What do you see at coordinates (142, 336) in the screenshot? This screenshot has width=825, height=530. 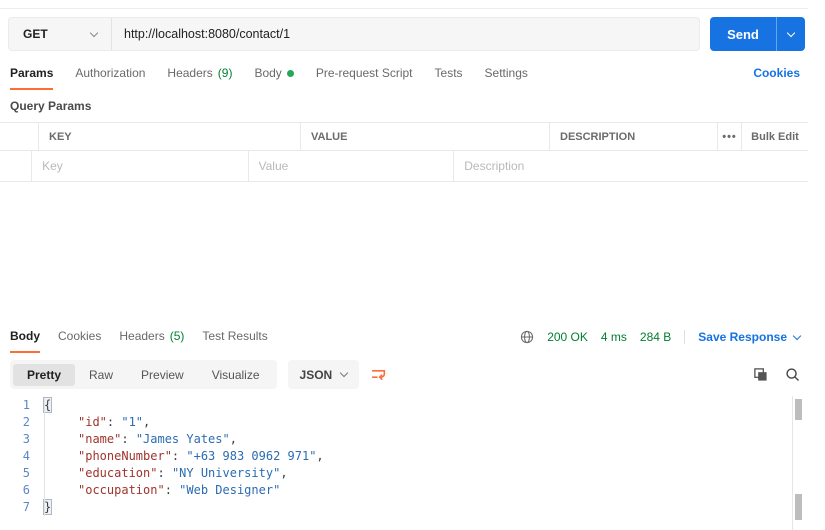 I see `response-headers-label: Headers` at bounding box center [142, 336].